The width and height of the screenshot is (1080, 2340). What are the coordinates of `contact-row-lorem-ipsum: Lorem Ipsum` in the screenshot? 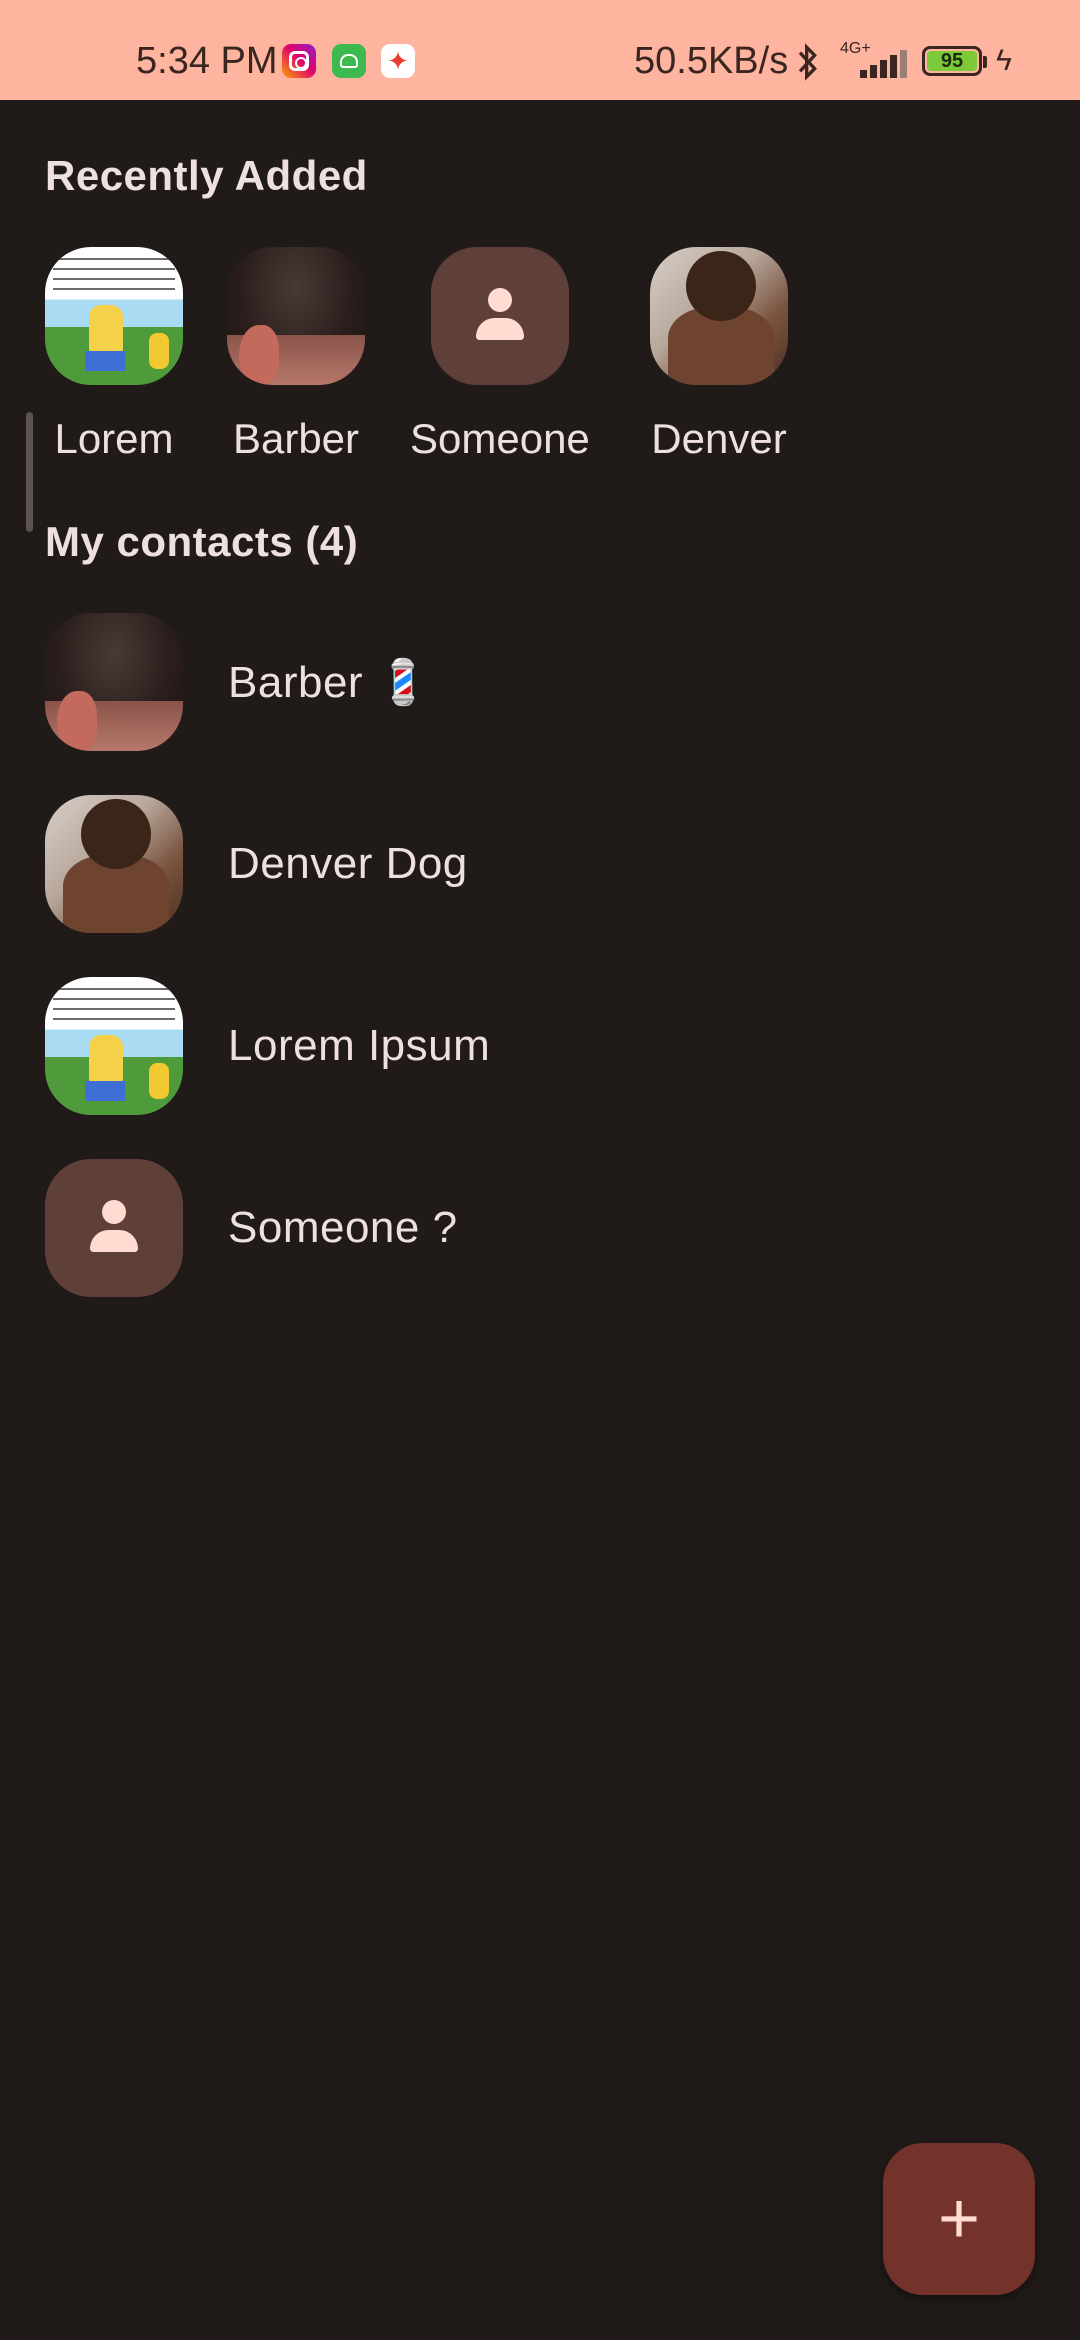 It's located at (540, 1046).